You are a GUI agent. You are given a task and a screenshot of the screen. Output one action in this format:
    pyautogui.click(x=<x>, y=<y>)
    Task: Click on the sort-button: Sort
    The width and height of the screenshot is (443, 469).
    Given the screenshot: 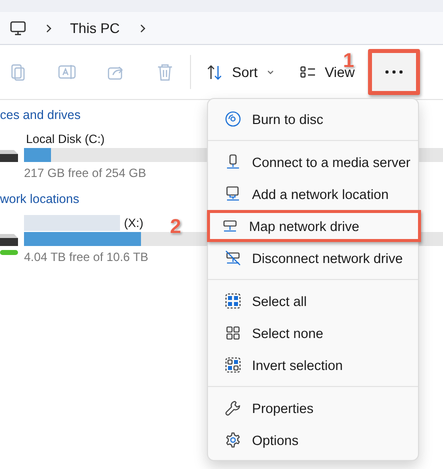 What is the action you would take?
    pyautogui.click(x=240, y=72)
    